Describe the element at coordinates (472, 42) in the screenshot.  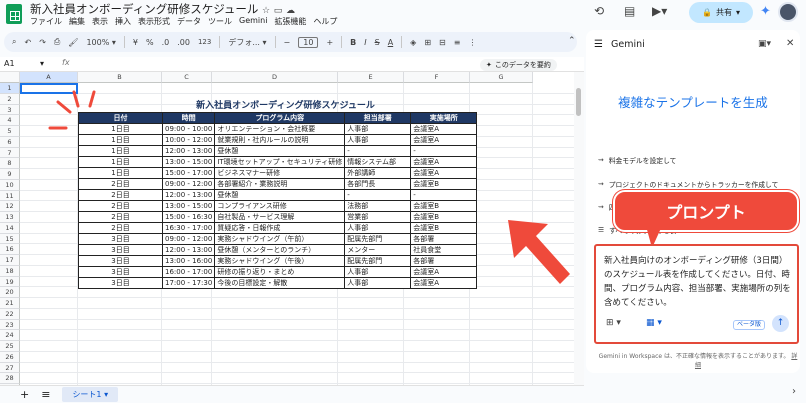
I see `more-options-icon: ⋮` at that location.